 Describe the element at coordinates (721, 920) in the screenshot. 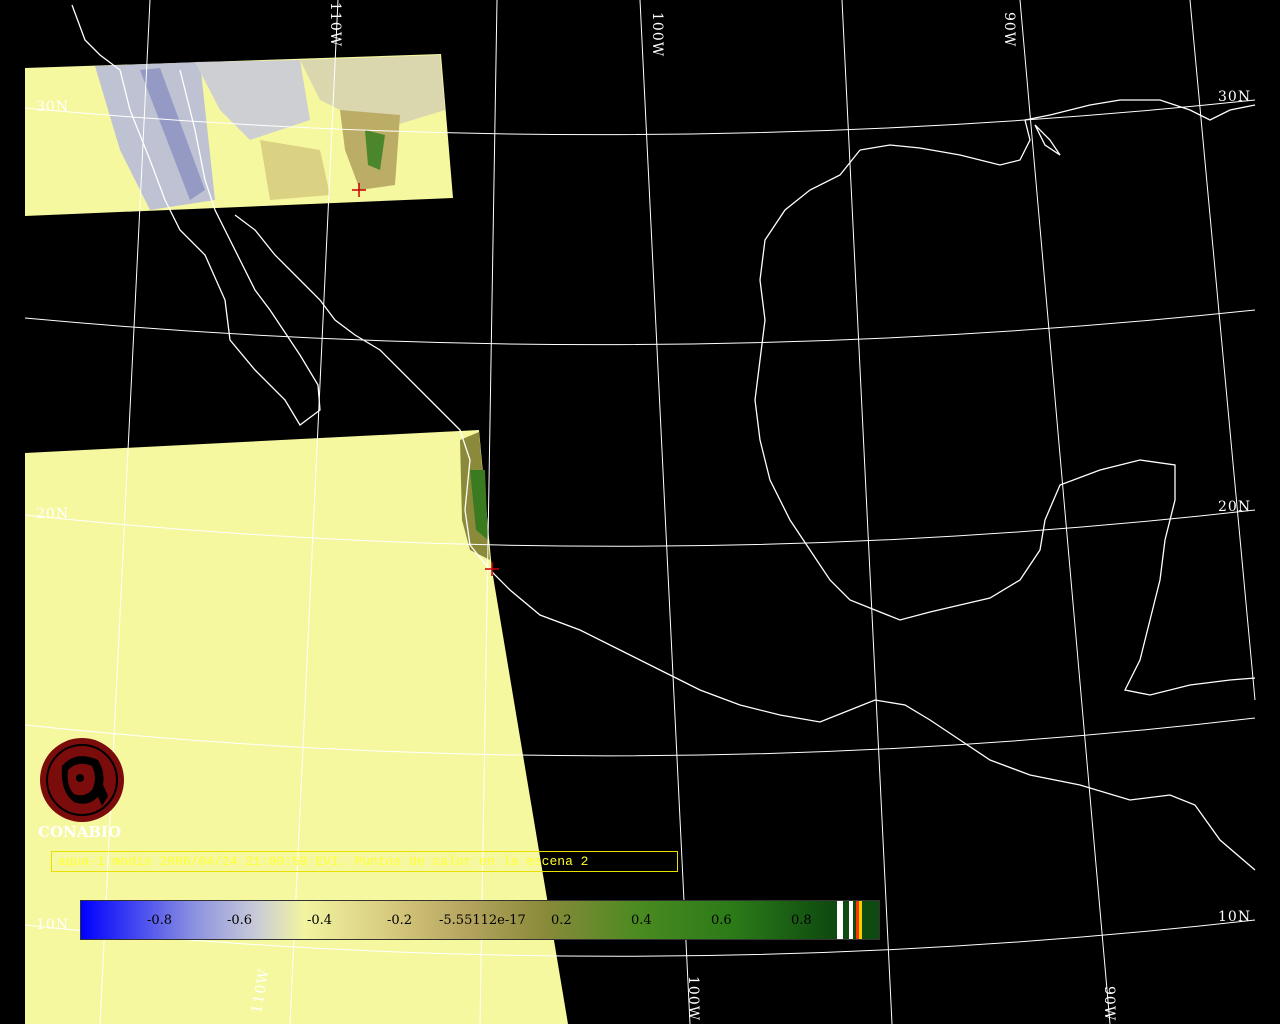

I see `colorbar-tick: 0.6` at that location.